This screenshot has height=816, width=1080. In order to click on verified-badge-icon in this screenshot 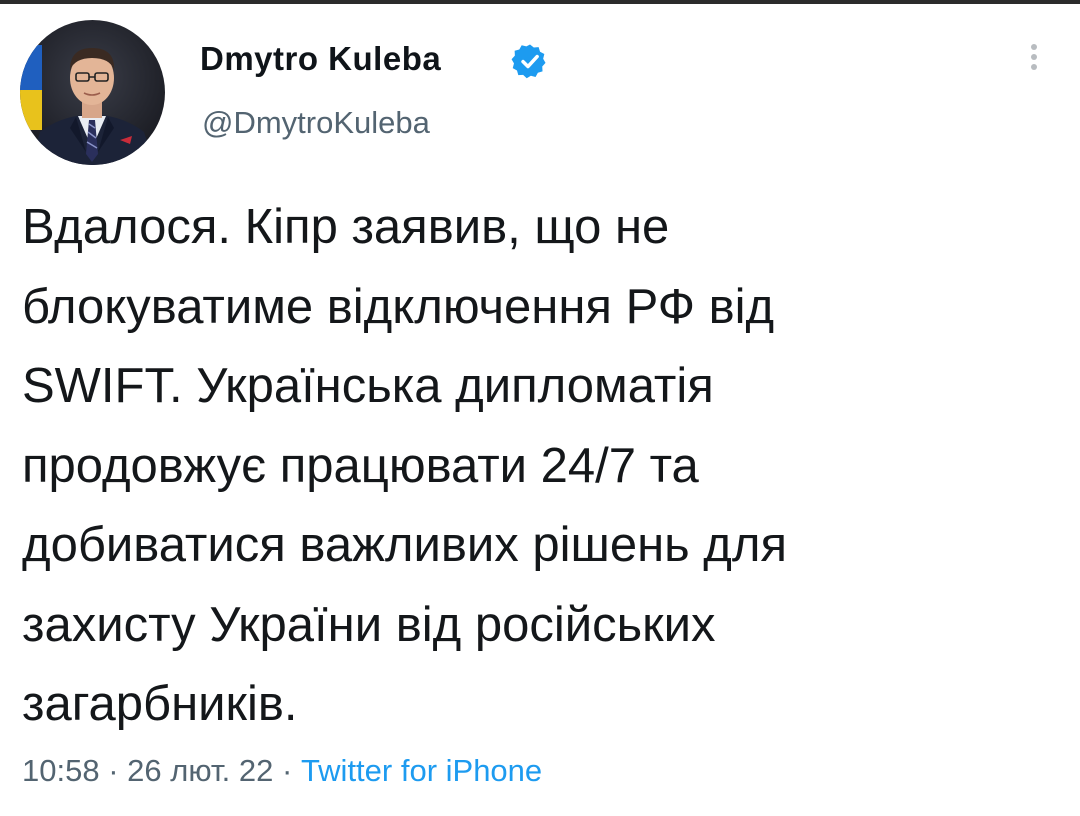, I will do `click(528, 61)`.